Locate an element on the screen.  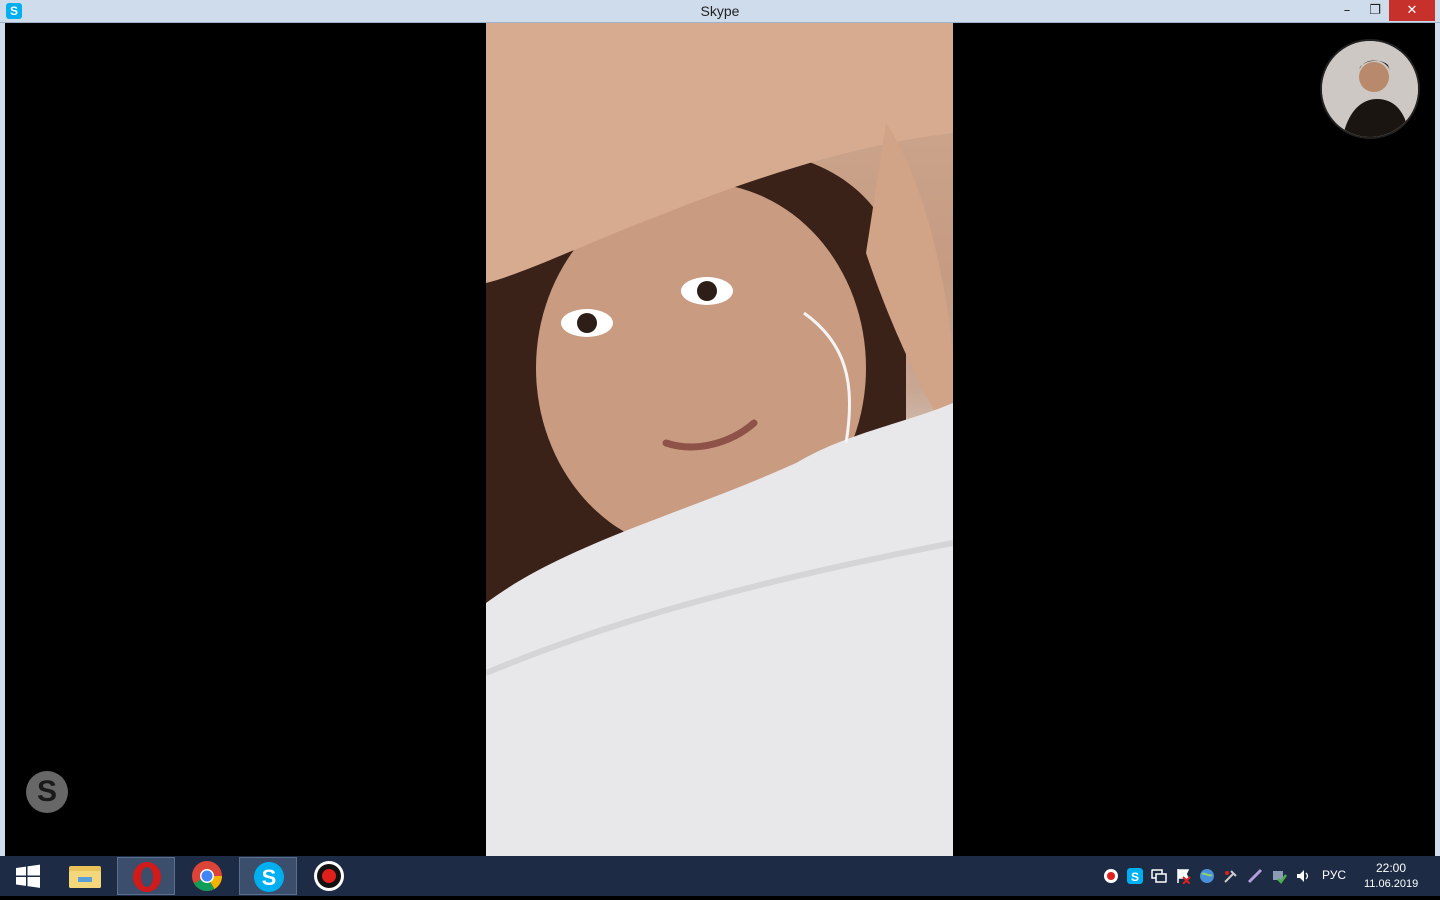
minimize-icon: – is located at coordinates (1347, 10).